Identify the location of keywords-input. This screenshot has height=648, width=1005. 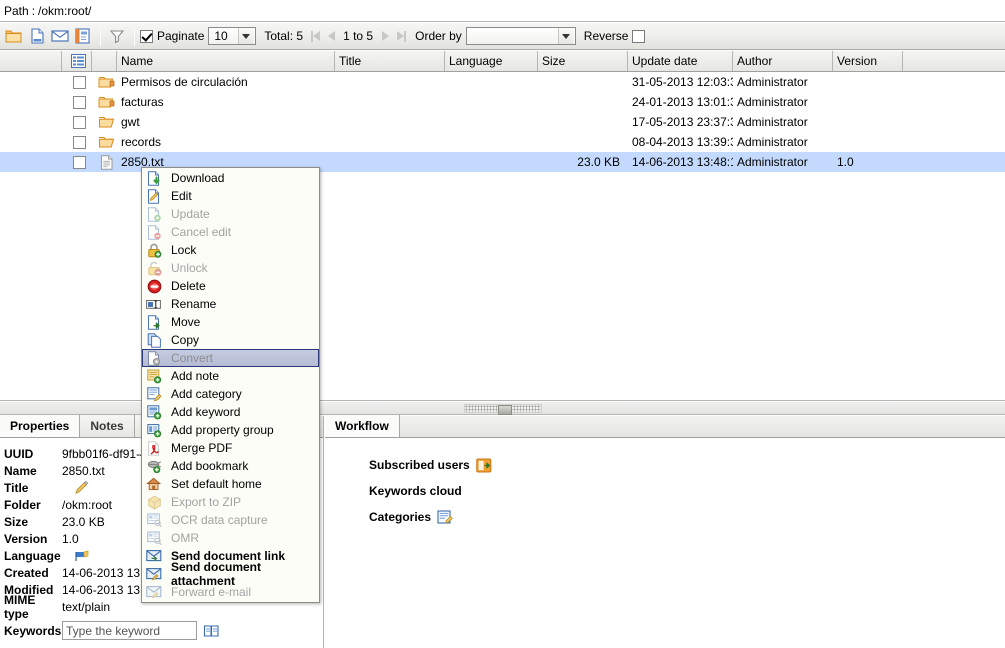
(129, 630).